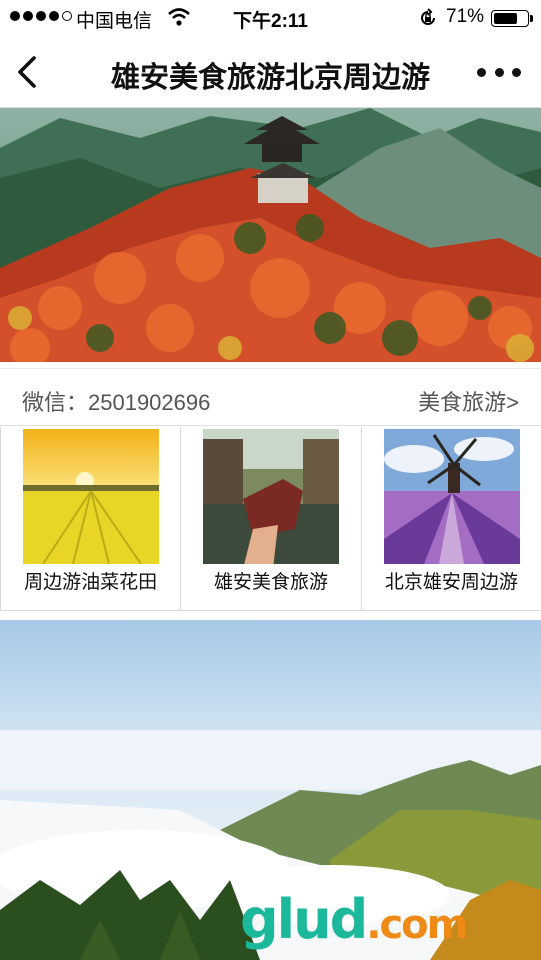 The width and height of the screenshot is (541, 960). Describe the element at coordinates (451, 496) in the screenshot. I see `windmill-flowers-image` at that location.